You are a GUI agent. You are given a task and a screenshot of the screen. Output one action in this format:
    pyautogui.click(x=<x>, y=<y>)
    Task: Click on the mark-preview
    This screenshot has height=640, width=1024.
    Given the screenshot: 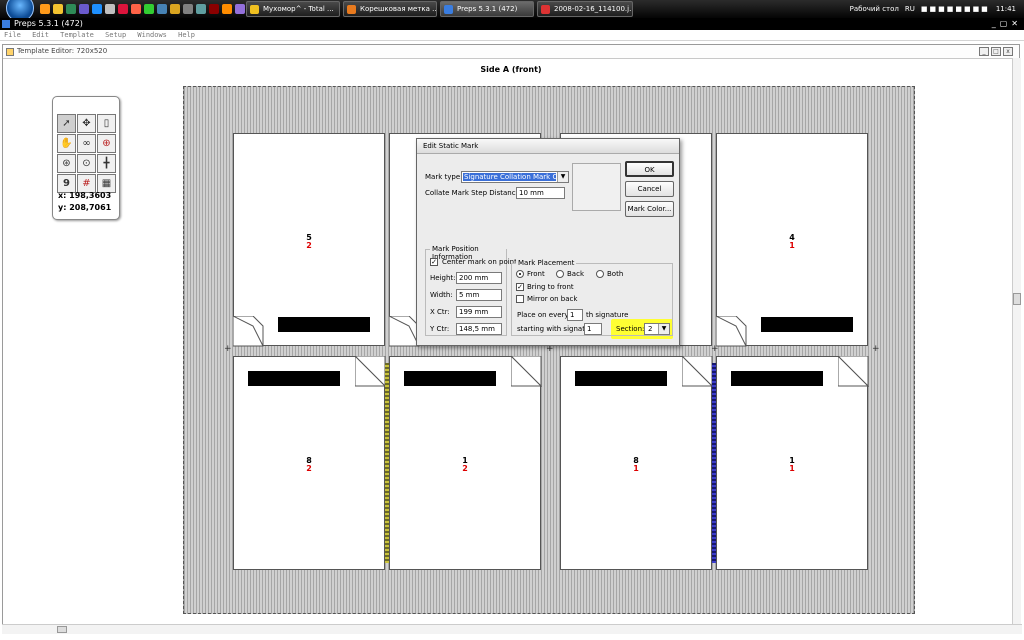 What is the action you would take?
    pyautogui.click(x=596, y=187)
    